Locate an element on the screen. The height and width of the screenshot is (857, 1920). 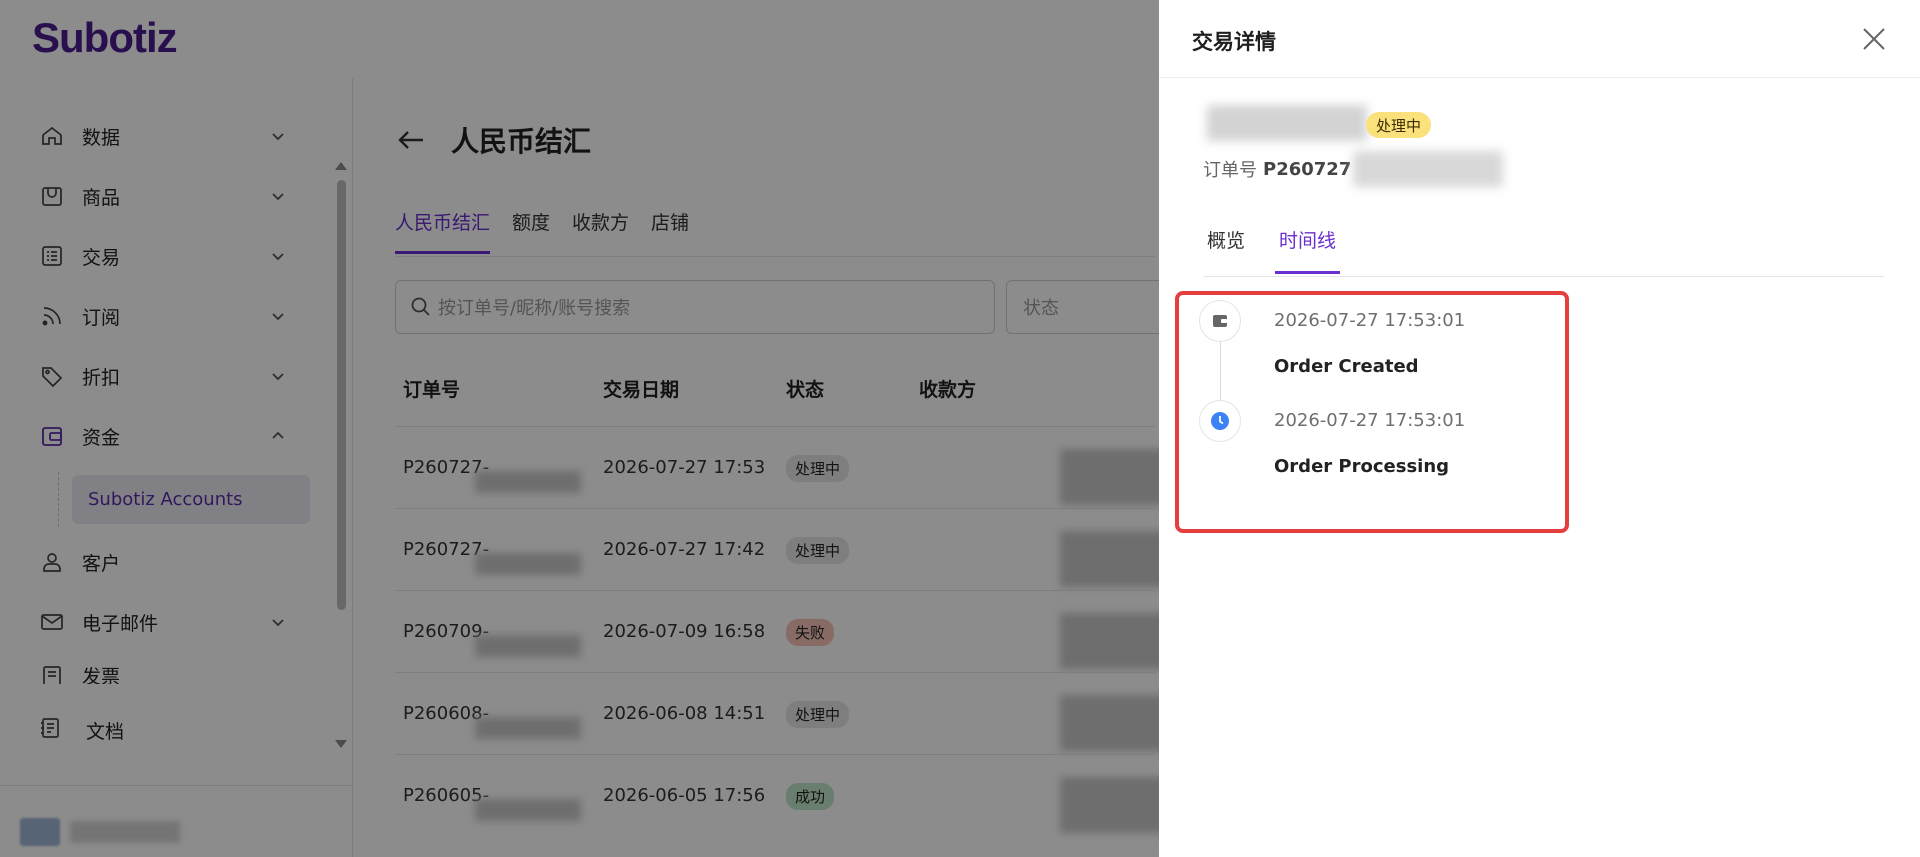
tab-overview: 概览 is located at coordinates (1226, 250).